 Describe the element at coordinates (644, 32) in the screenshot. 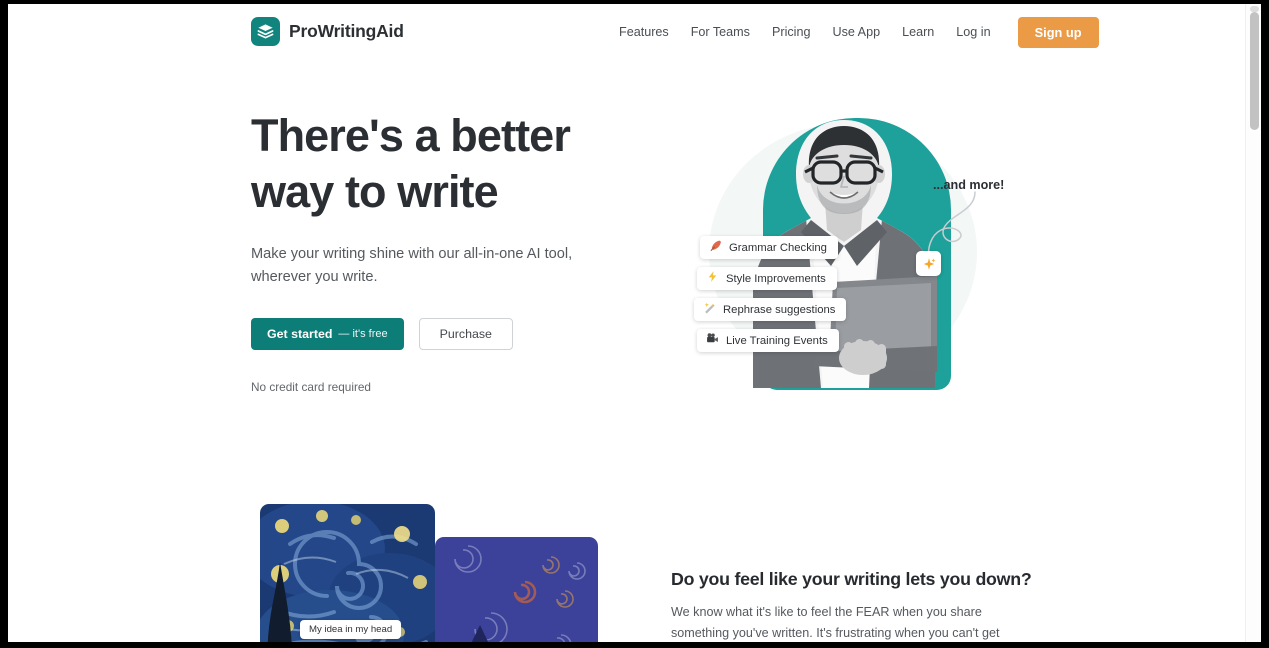

I see `nav-link-features: Features` at that location.